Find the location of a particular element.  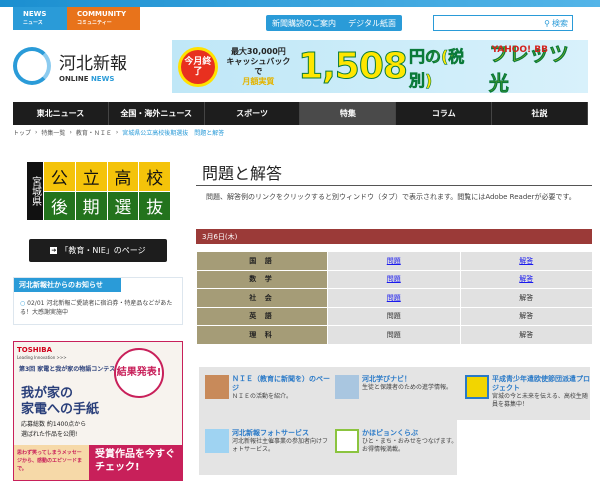

subject-cell-text: 国 語 is located at coordinates (262, 260).